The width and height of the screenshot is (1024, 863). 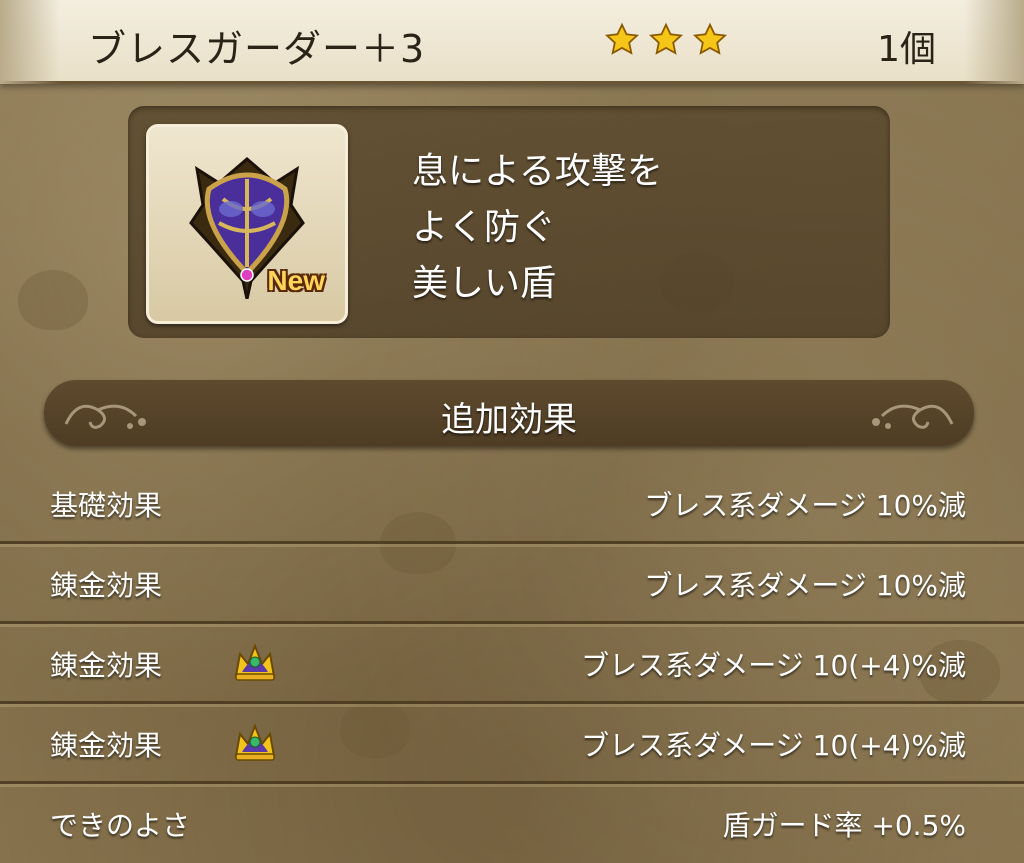 What do you see at coordinates (537, 171) in the screenshot?
I see `description-line: 息による攻撃を` at bounding box center [537, 171].